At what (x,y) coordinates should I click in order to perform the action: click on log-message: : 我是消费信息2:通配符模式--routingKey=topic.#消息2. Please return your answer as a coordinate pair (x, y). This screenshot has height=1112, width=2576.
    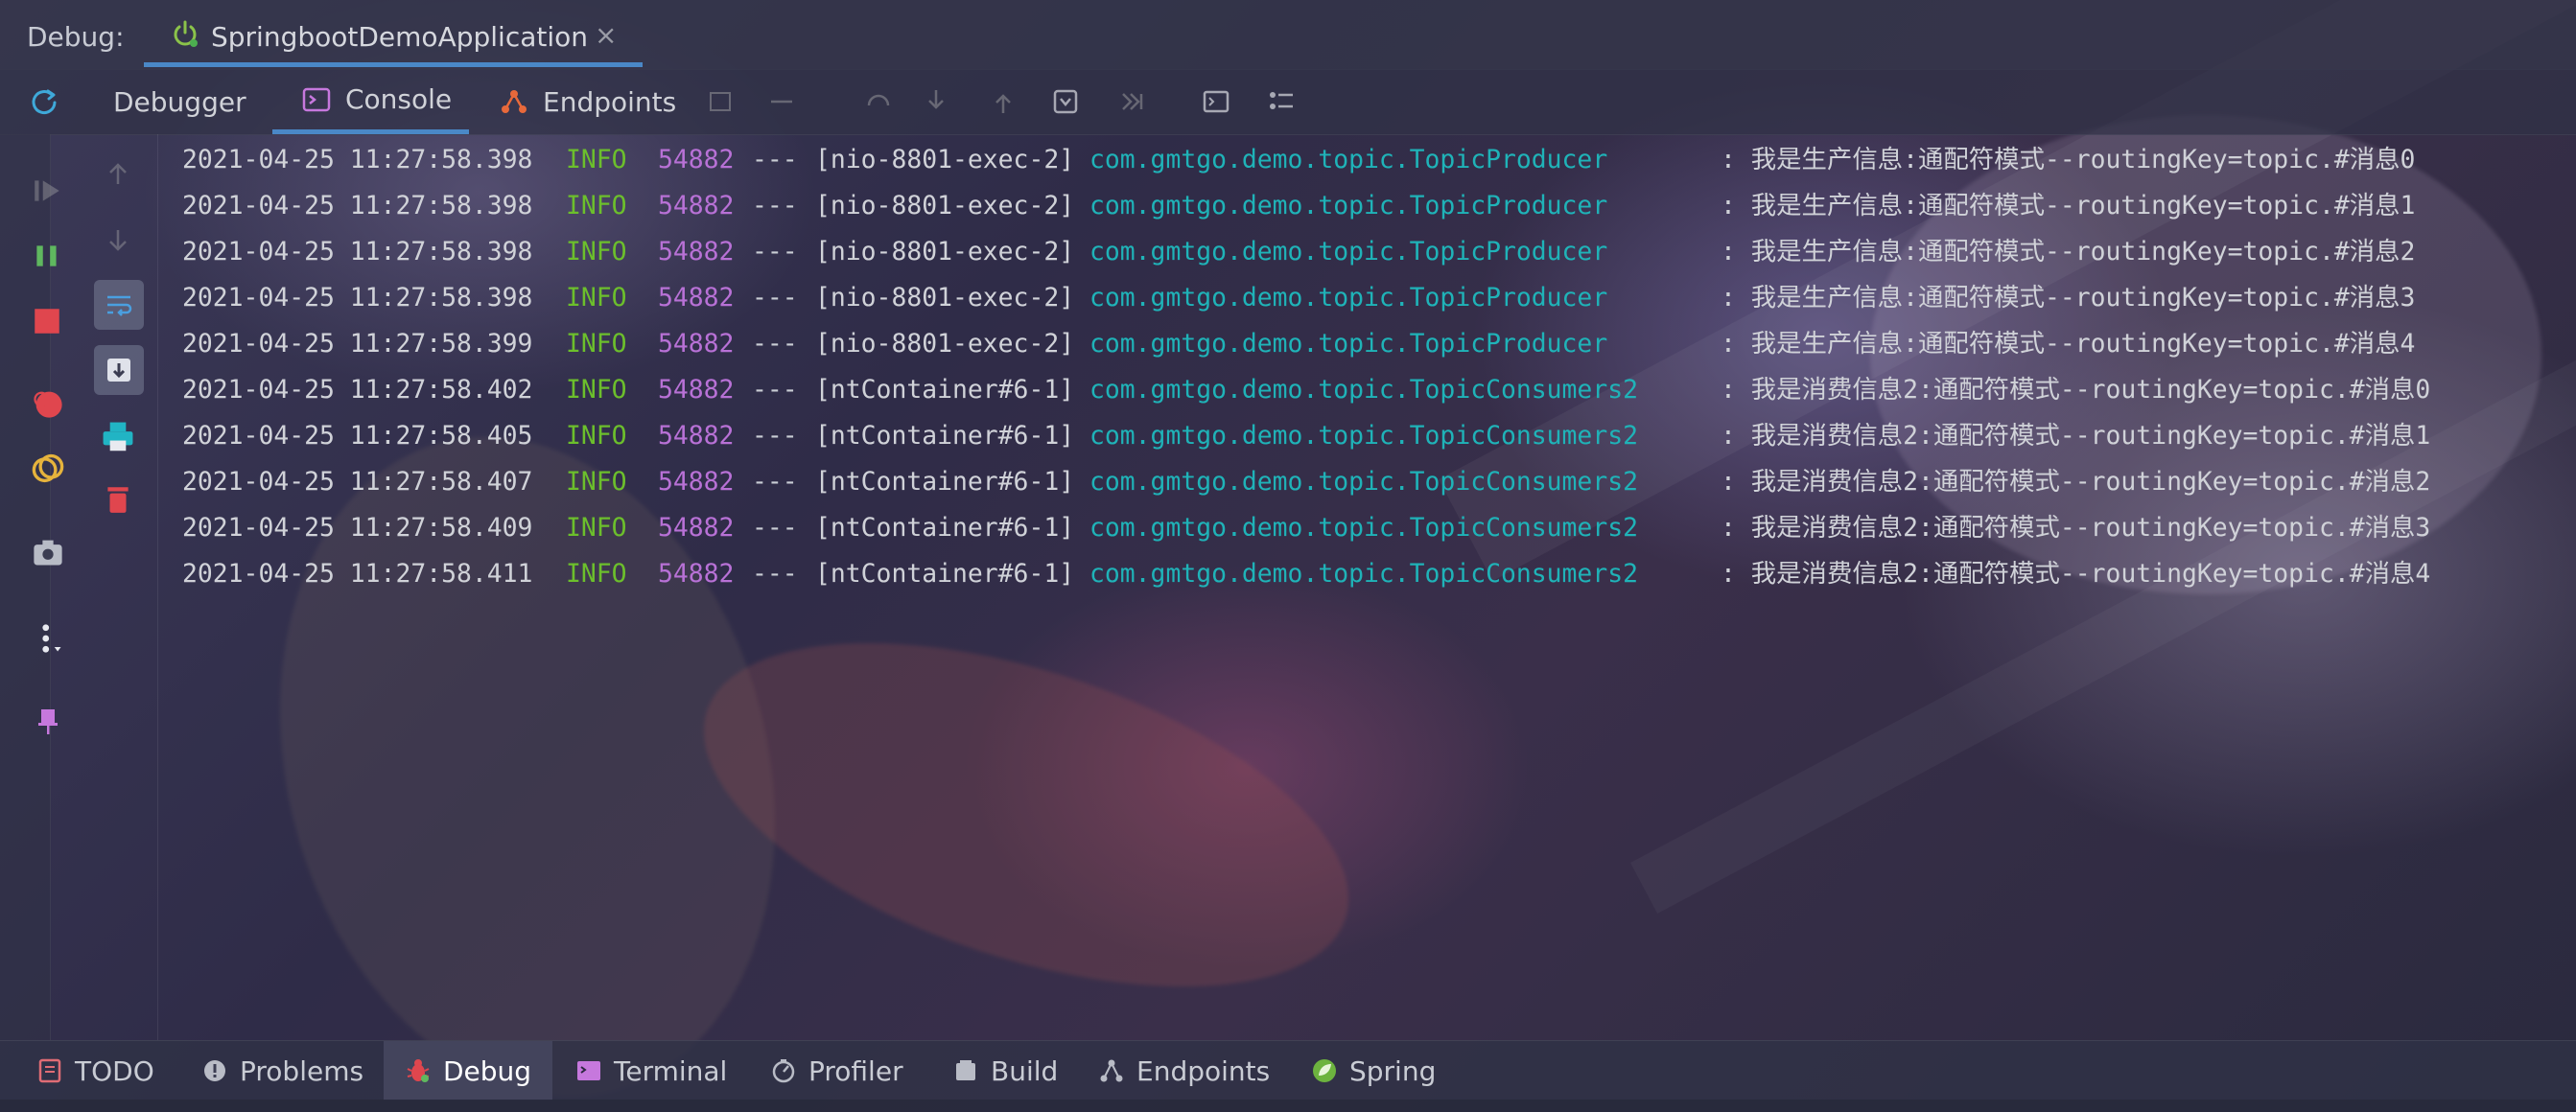
    Looking at the image, I should click on (2076, 482).